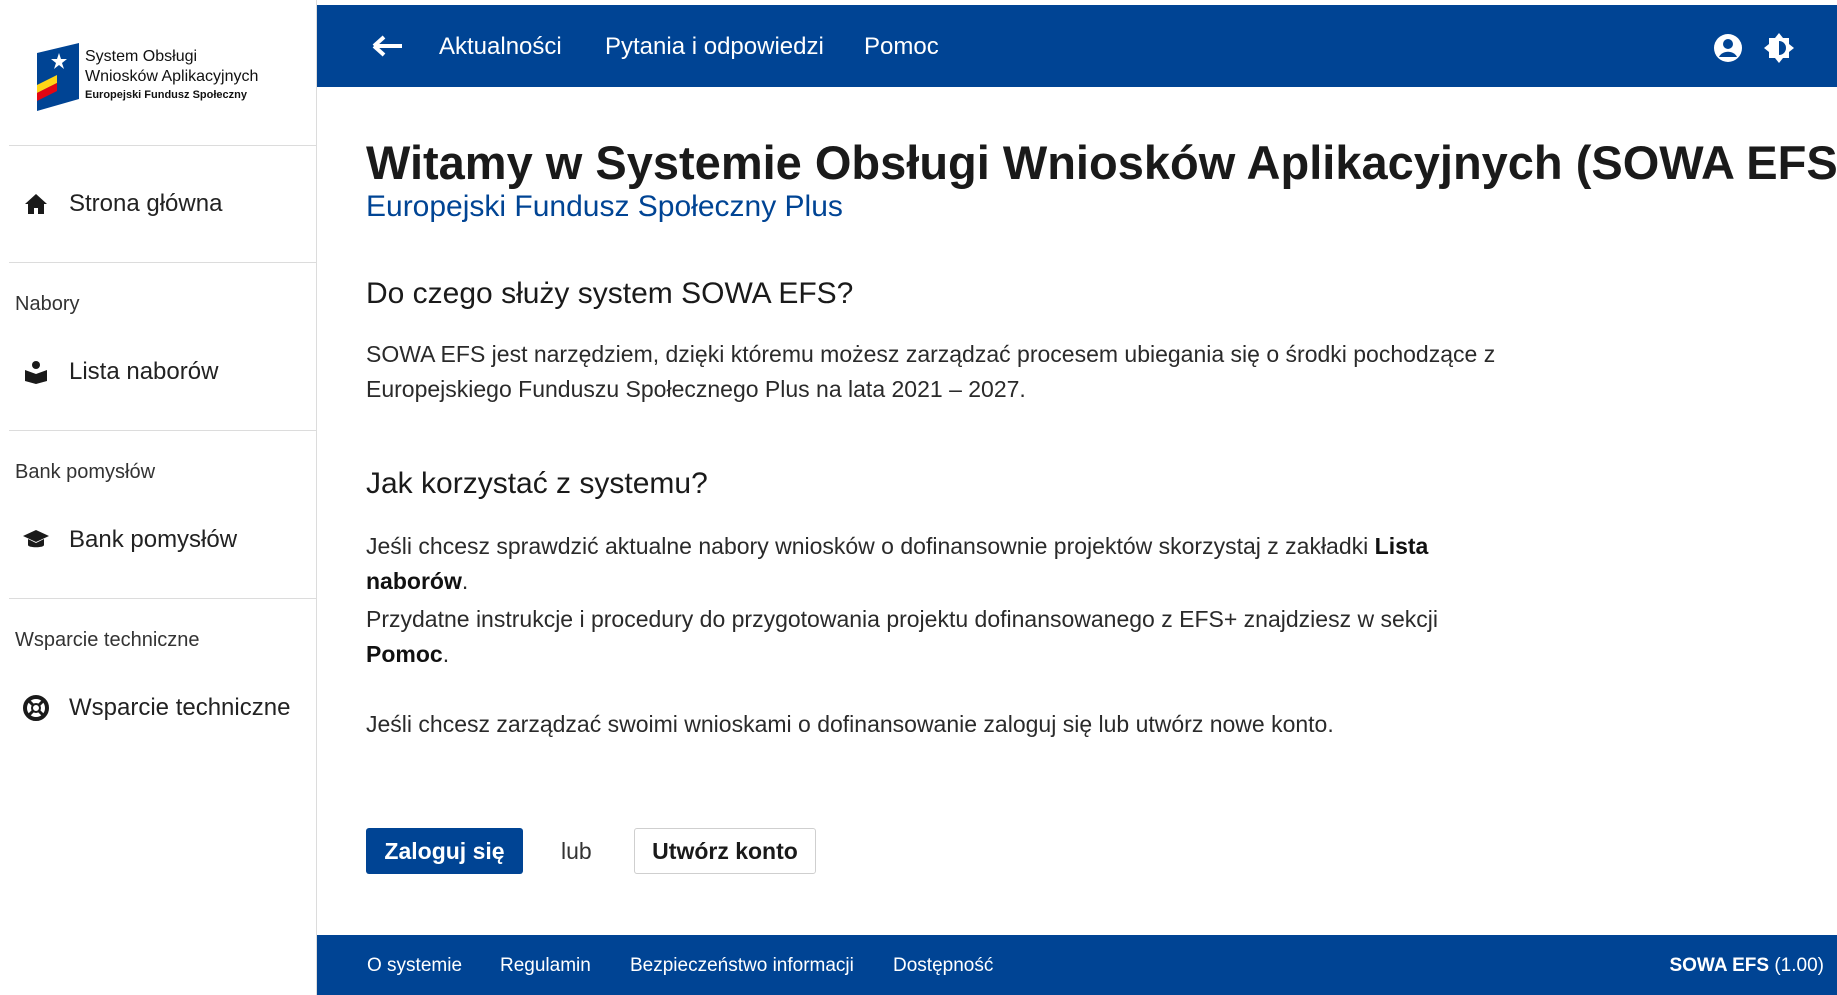 This screenshot has height=995, width=1837. Describe the element at coordinates (36, 372) in the screenshot. I see `book-reader-icon` at that location.